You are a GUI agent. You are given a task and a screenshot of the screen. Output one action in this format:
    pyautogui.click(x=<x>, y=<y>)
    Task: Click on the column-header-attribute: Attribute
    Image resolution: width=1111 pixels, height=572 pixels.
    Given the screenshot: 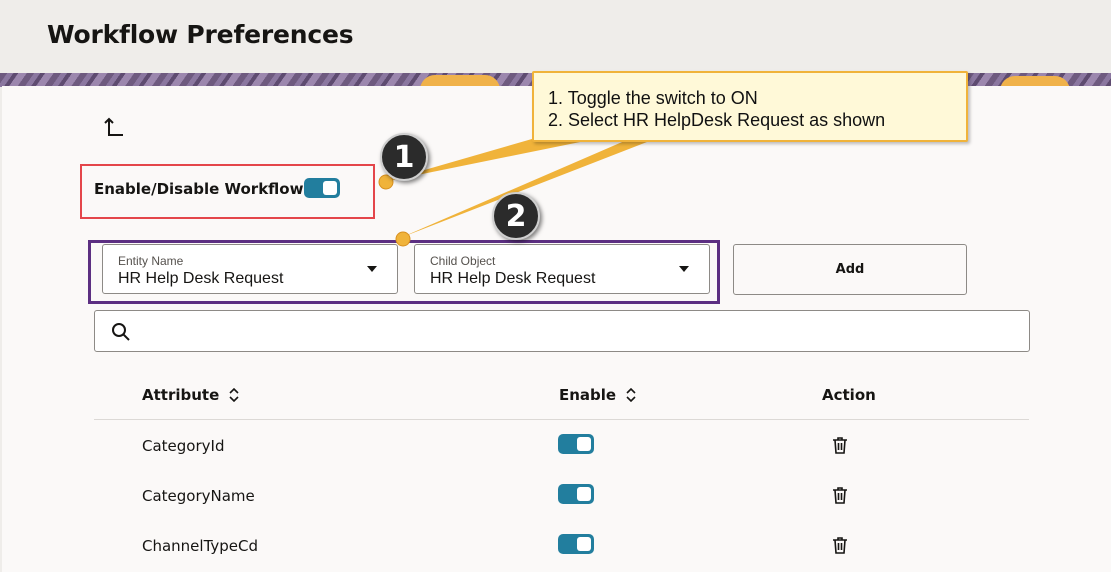 What is the action you would take?
    pyautogui.click(x=190, y=395)
    